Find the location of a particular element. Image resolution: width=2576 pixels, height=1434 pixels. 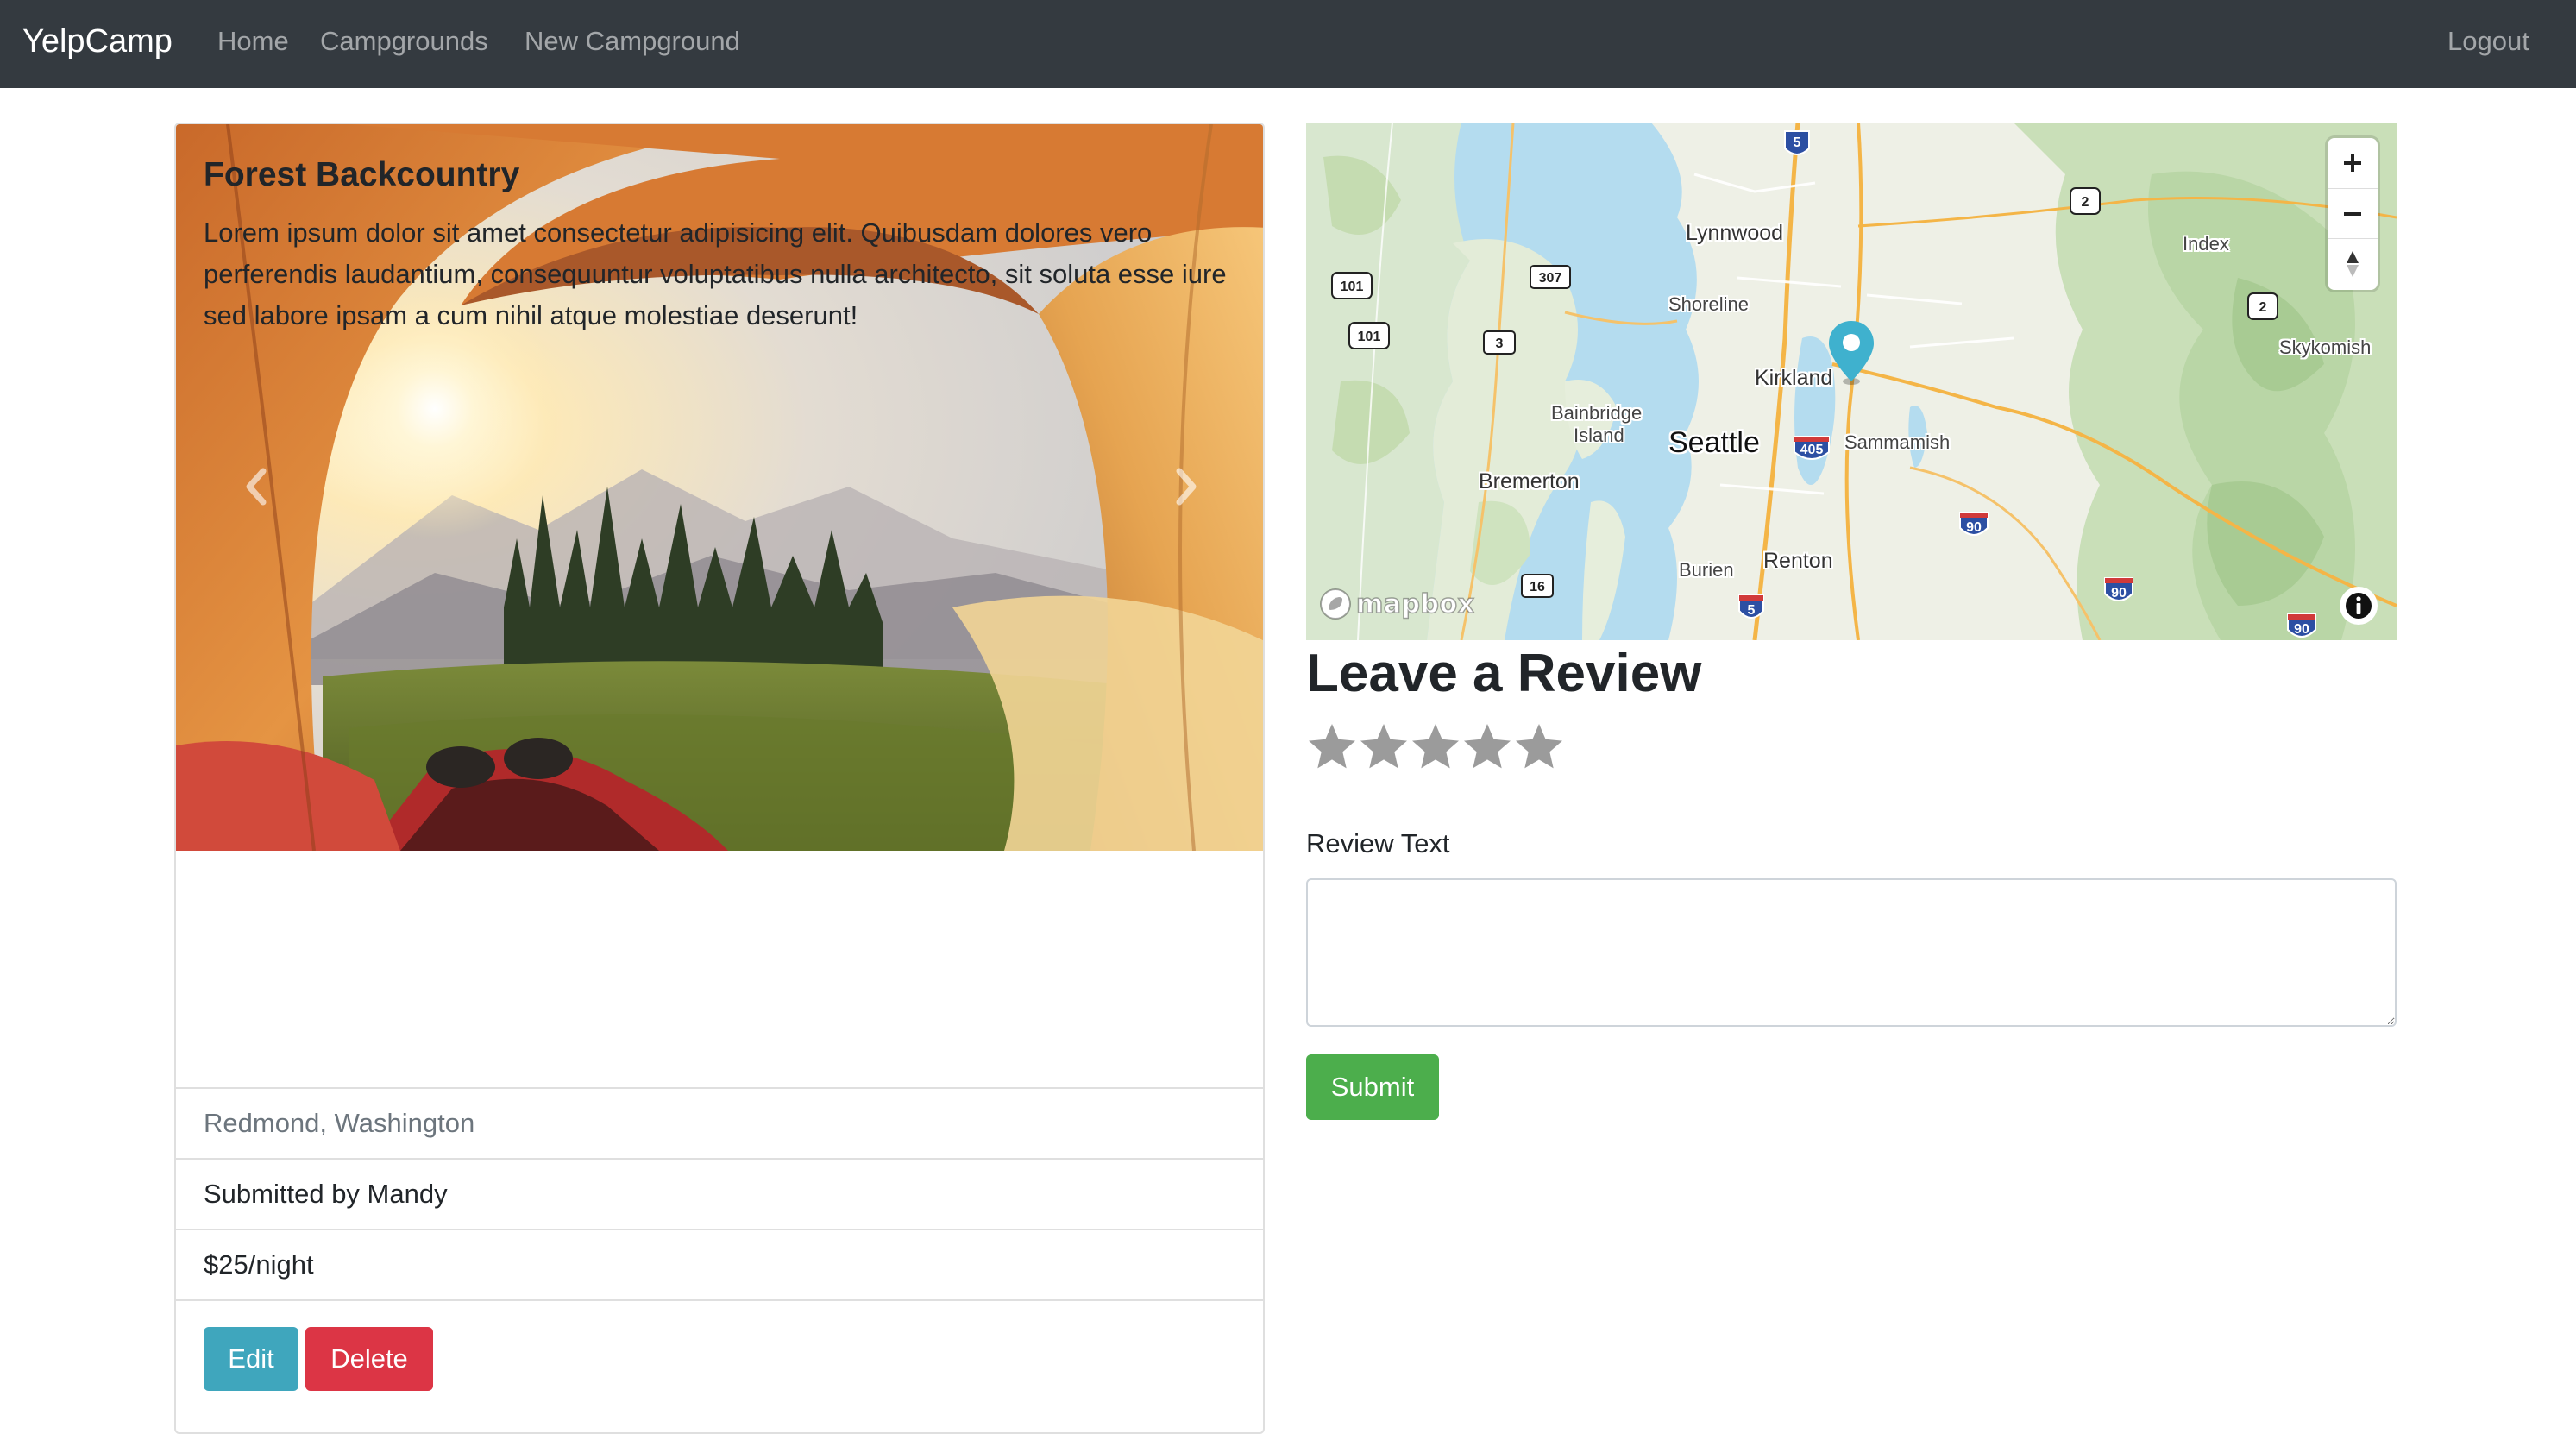

attribution-button is located at coordinates (2359, 606).